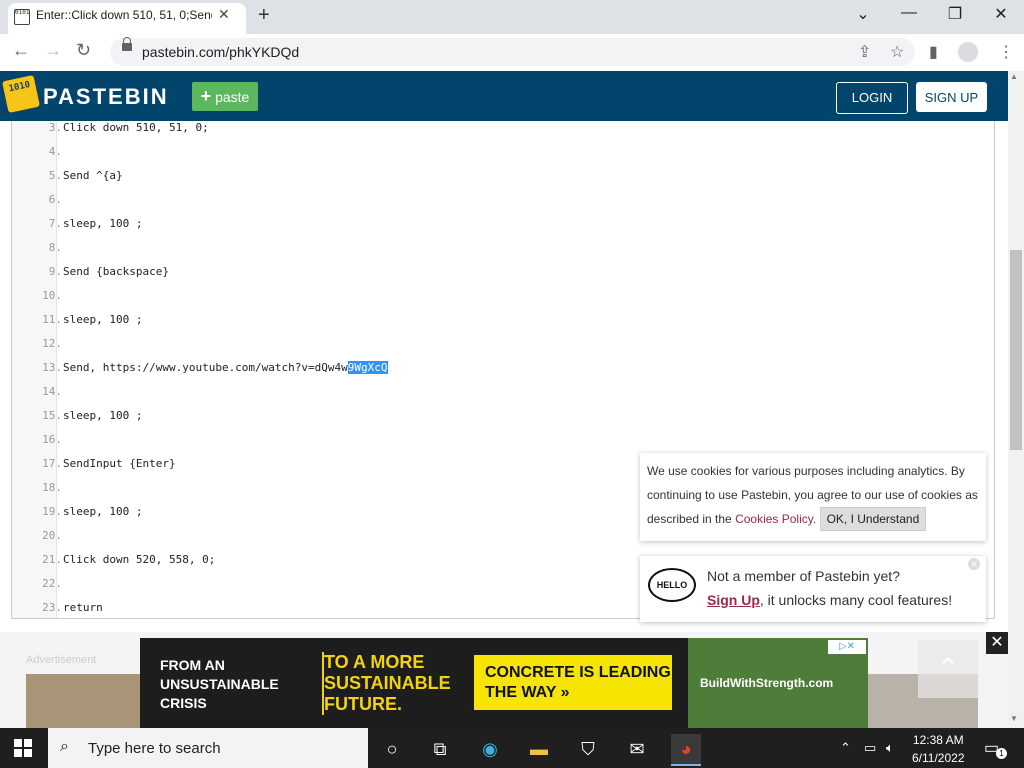  What do you see at coordinates (55, 223) in the screenshot?
I see `line-number: 7.` at bounding box center [55, 223].